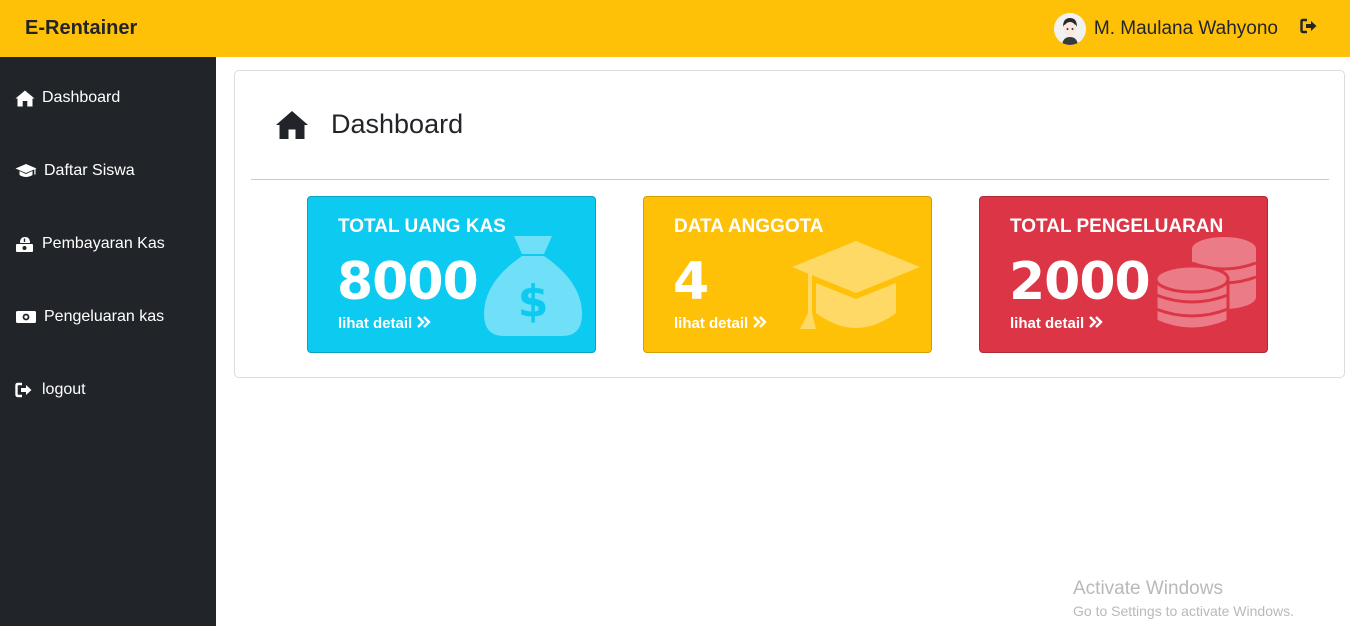 The height and width of the screenshot is (626, 1350). What do you see at coordinates (691, 282) in the screenshot?
I see `card-value: 4` at bounding box center [691, 282].